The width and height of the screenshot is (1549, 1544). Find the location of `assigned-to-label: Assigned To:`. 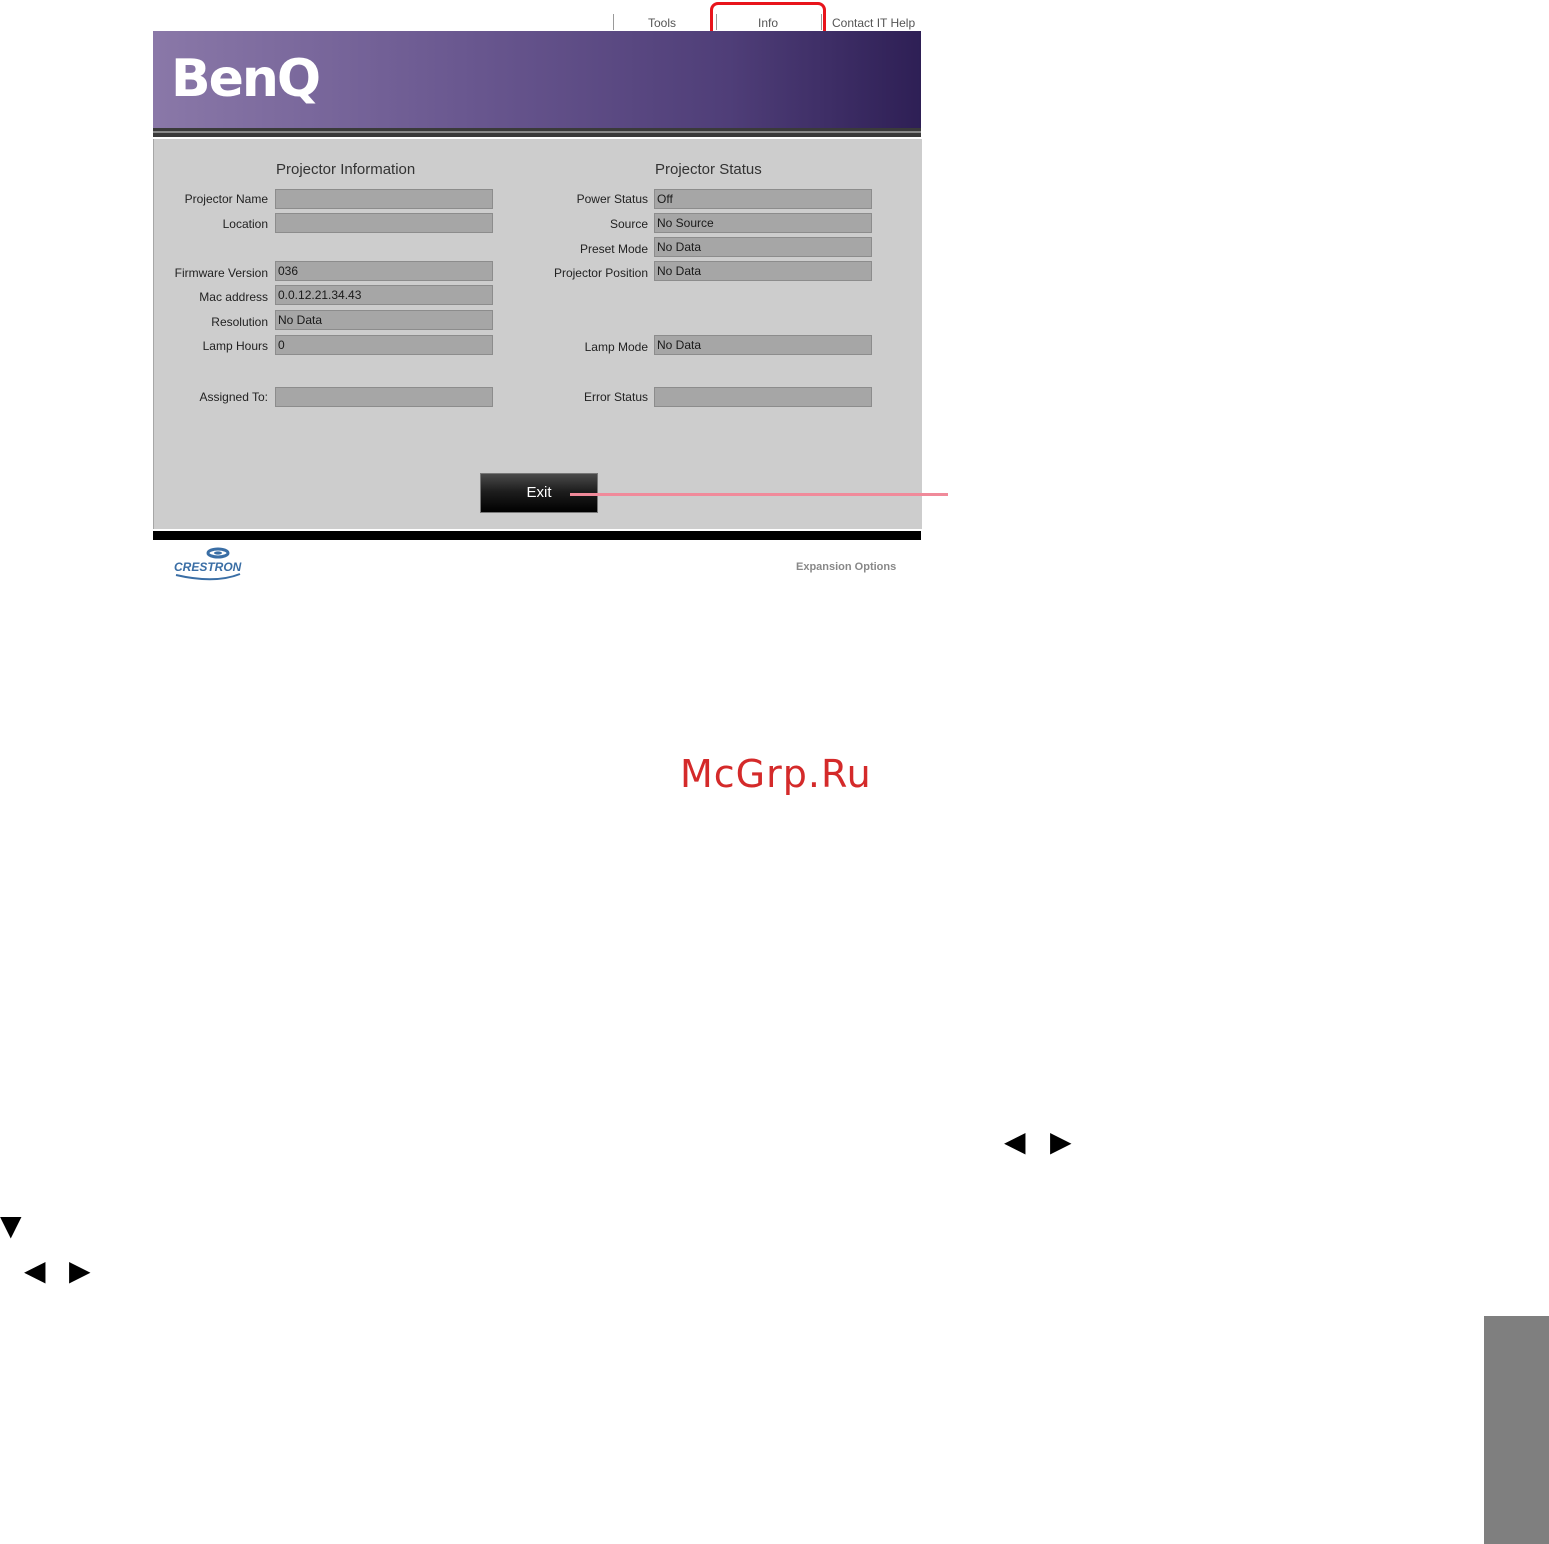

assigned-to-label: Assigned To: is located at coordinates (234, 397).